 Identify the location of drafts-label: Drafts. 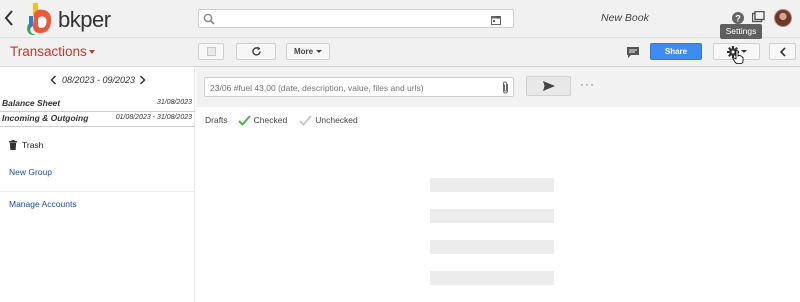
(216, 120).